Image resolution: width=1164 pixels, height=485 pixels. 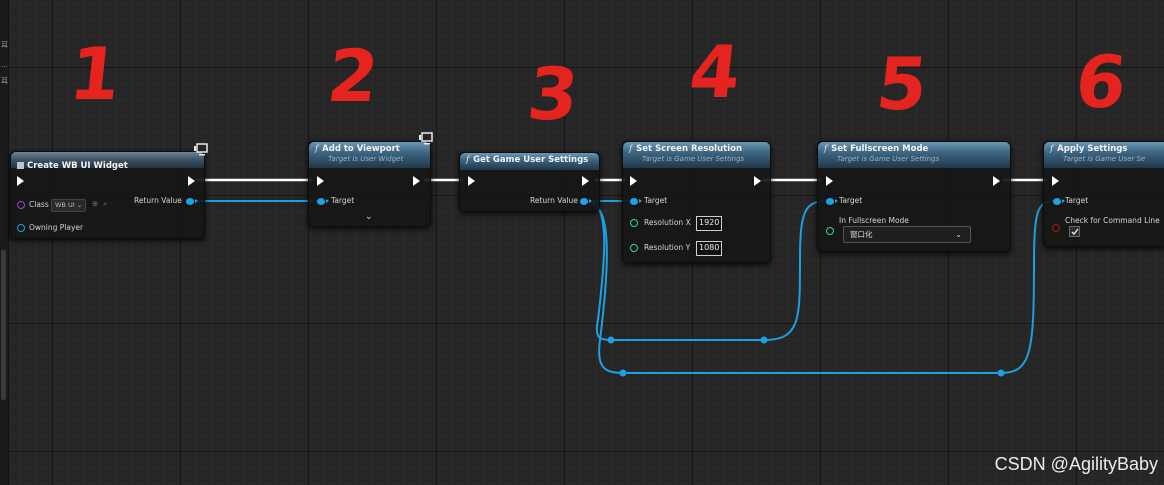 What do you see at coordinates (95, 74) in the screenshot?
I see `annotation-step-1: 1` at bounding box center [95, 74].